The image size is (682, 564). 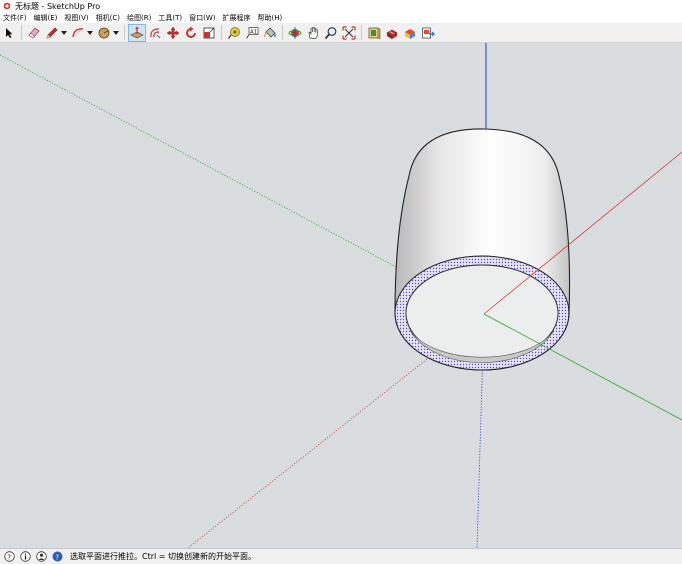 I want to click on menu-window: 窗口(W), so click(x=202, y=18).